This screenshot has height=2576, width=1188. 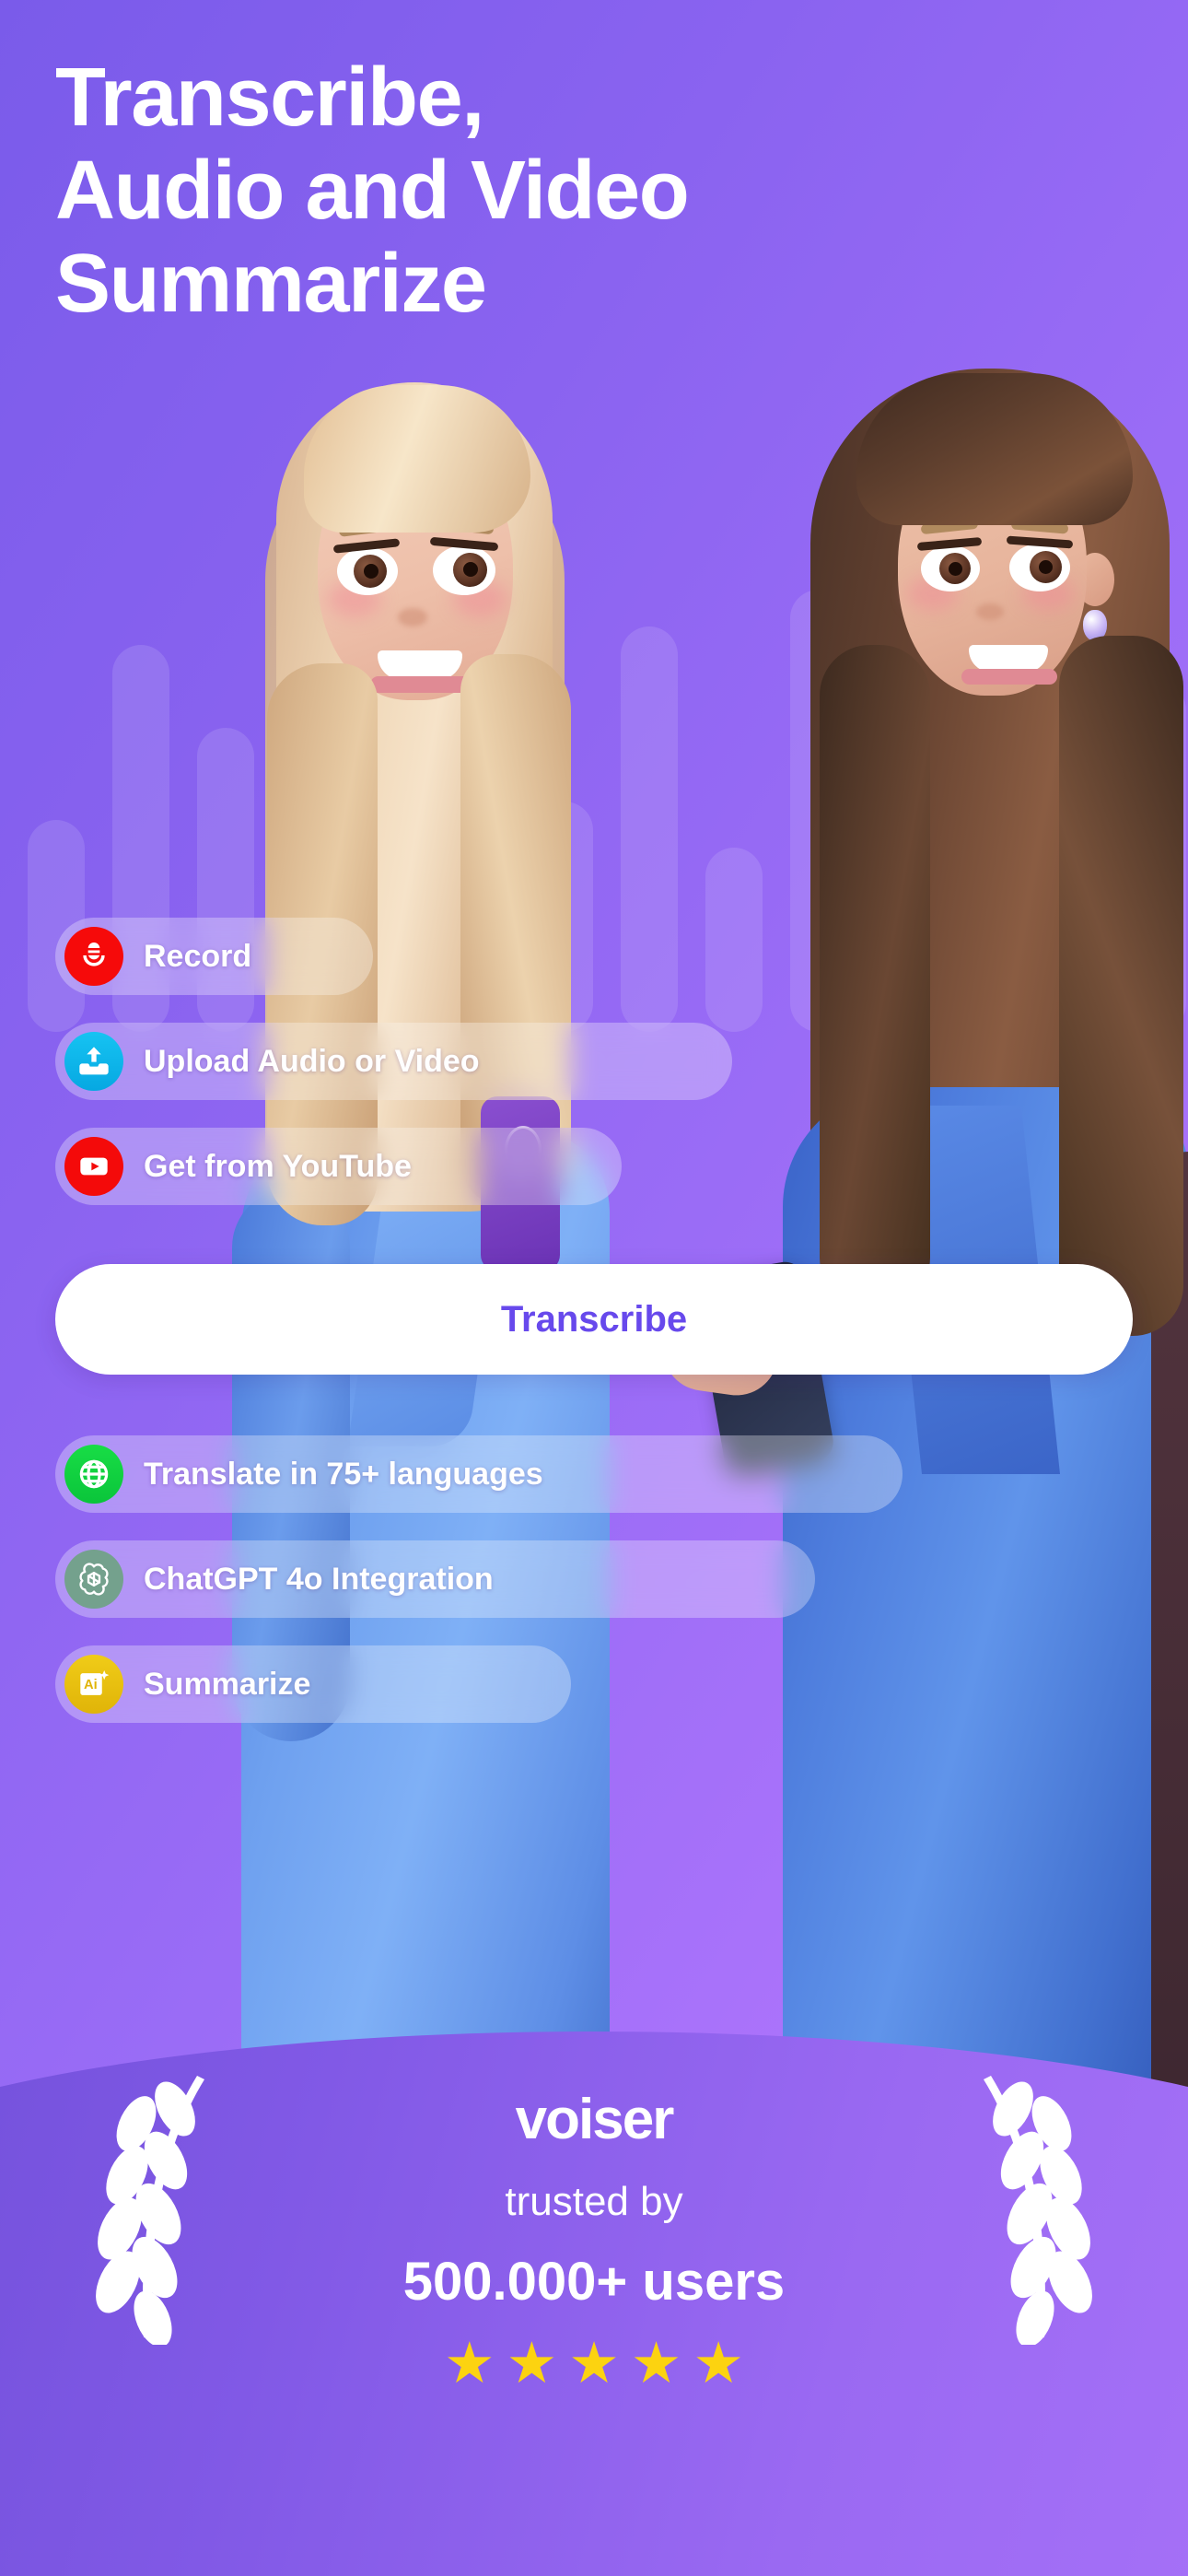 What do you see at coordinates (594, 2282) in the screenshot?
I see `user-count-label: 500.000+ users` at bounding box center [594, 2282].